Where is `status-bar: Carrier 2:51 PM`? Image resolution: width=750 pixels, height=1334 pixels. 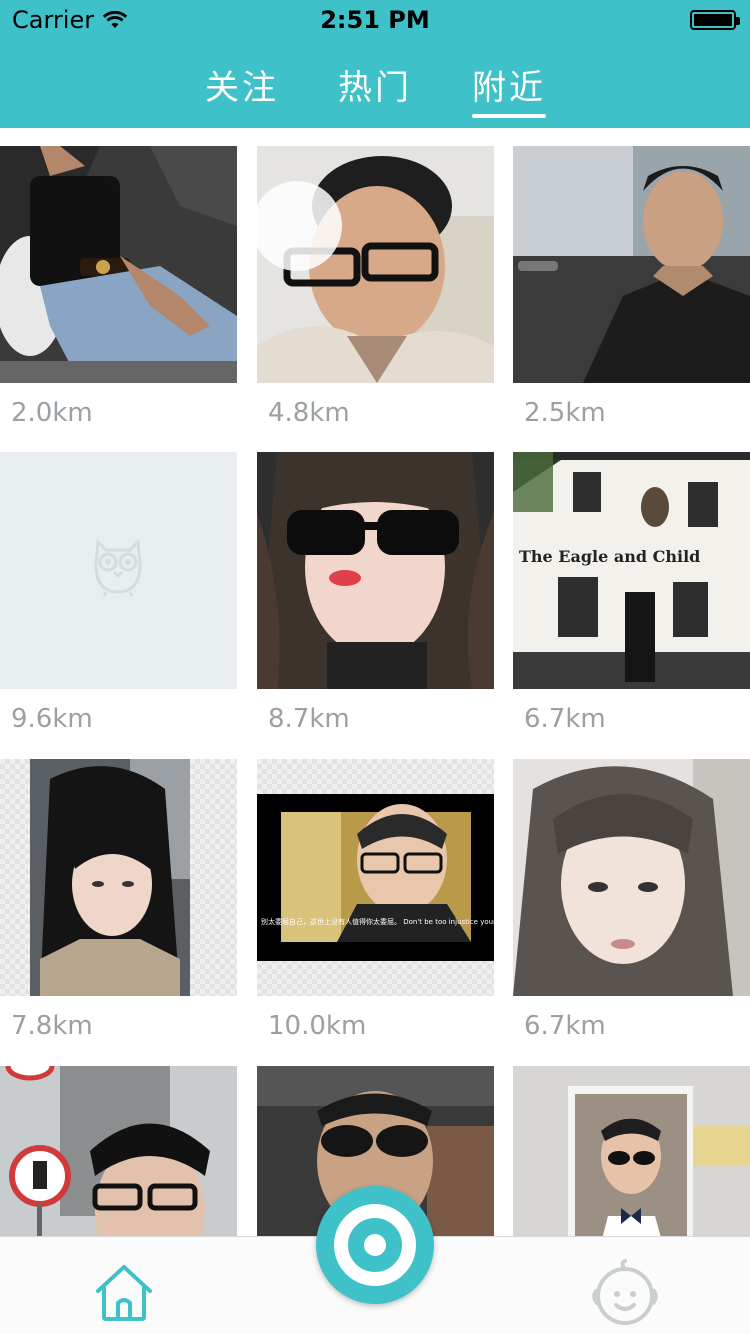 status-bar: Carrier 2:51 PM is located at coordinates (375, 20).